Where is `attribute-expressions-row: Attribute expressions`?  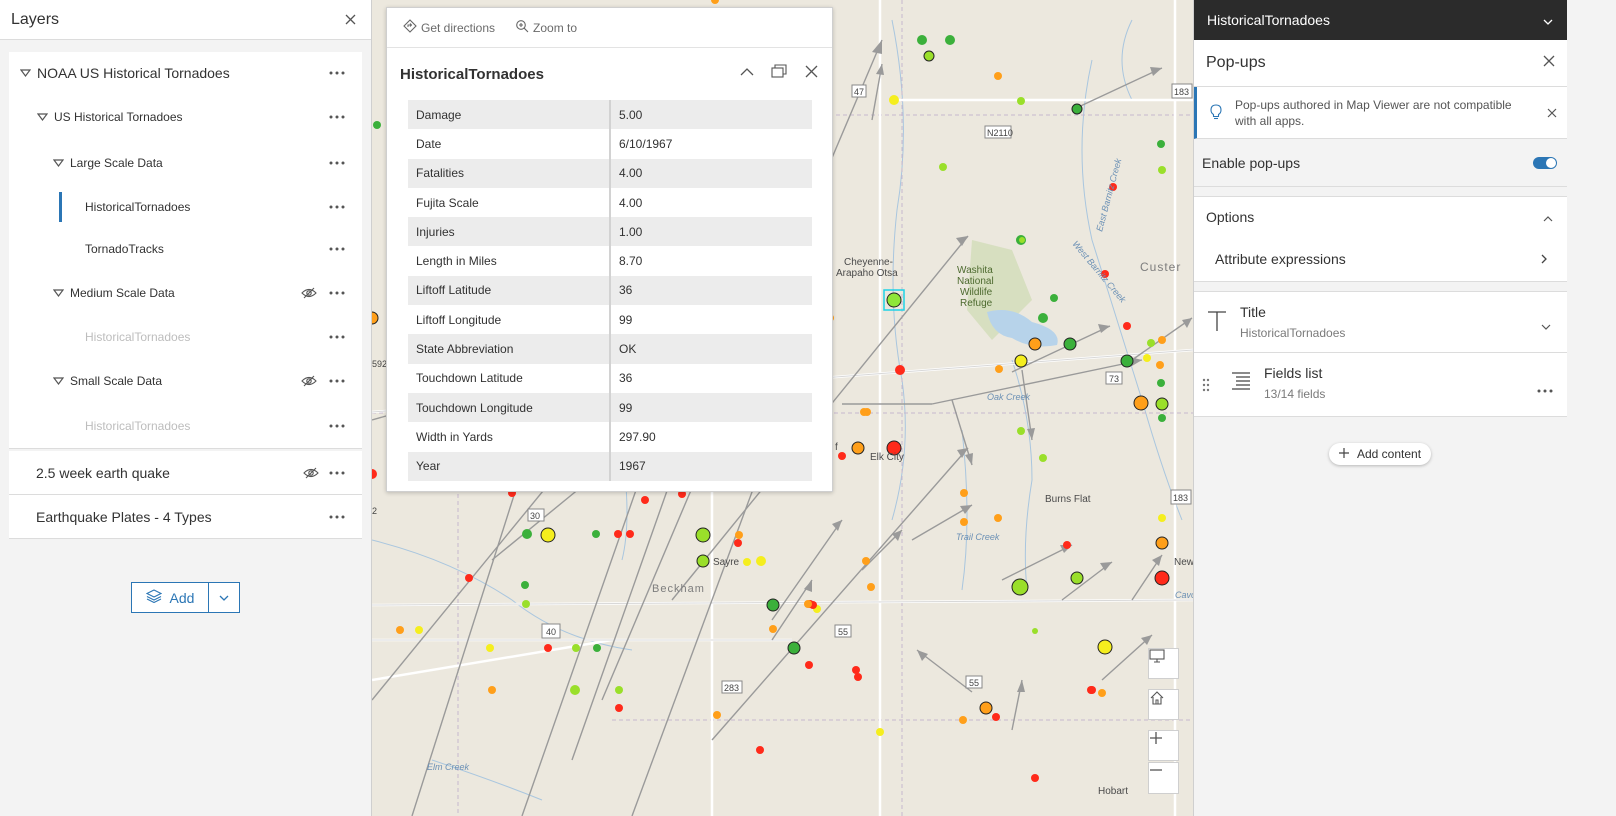 attribute-expressions-row: Attribute expressions is located at coordinates (1380, 259).